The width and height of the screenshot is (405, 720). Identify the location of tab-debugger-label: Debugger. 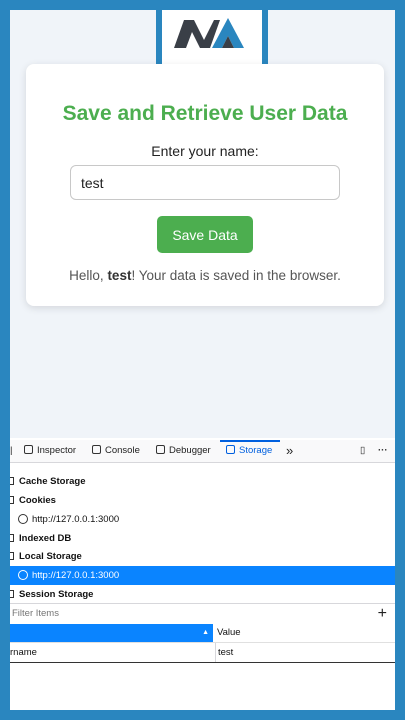
(190, 450).